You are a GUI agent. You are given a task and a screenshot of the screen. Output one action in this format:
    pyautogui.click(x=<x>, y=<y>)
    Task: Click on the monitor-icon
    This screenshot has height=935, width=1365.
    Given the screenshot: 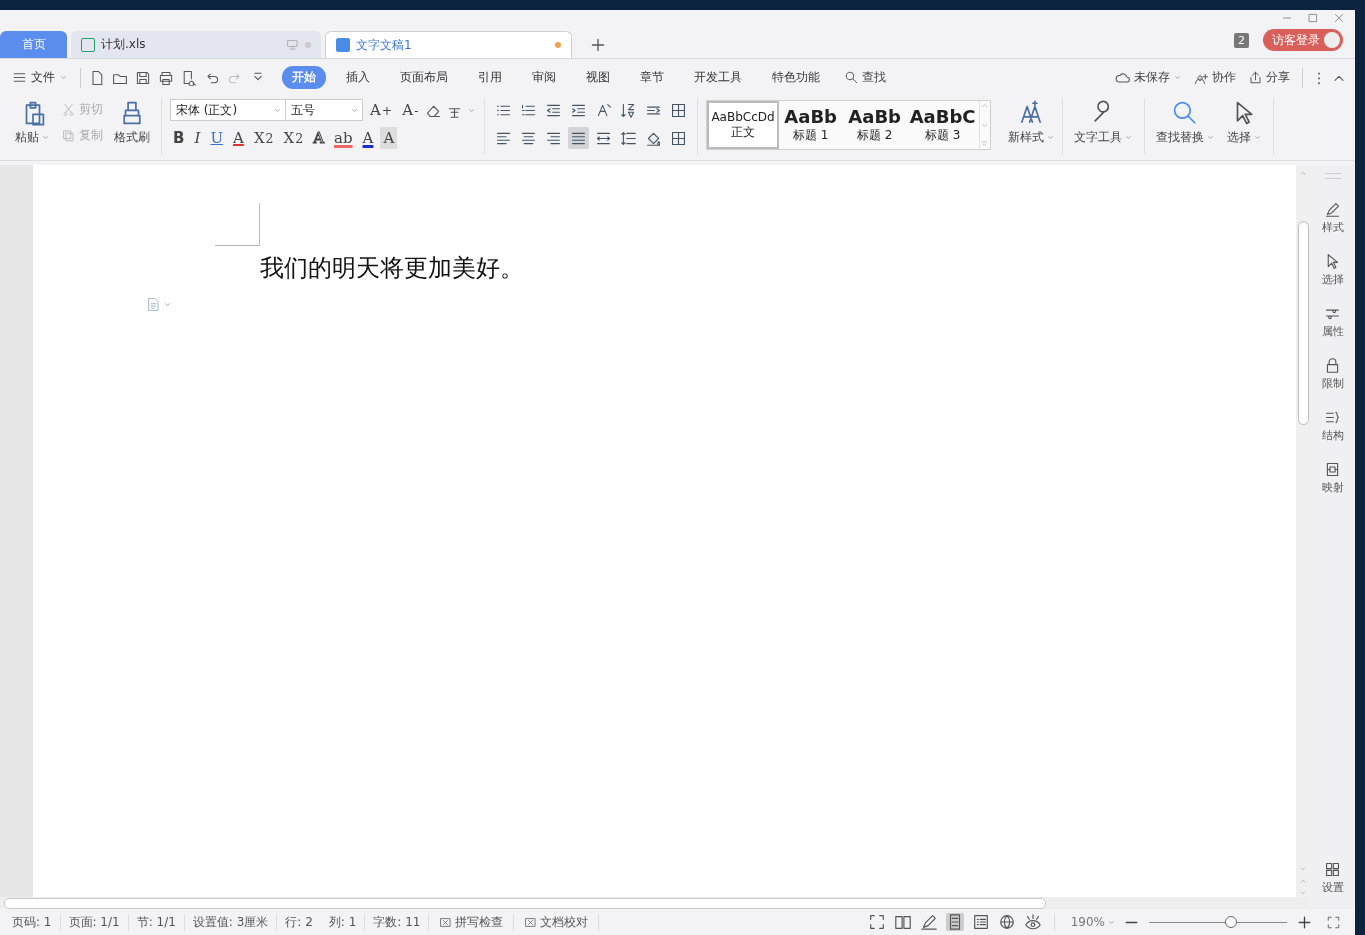 What is the action you would take?
    pyautogui.click(x=292, y=44)
    